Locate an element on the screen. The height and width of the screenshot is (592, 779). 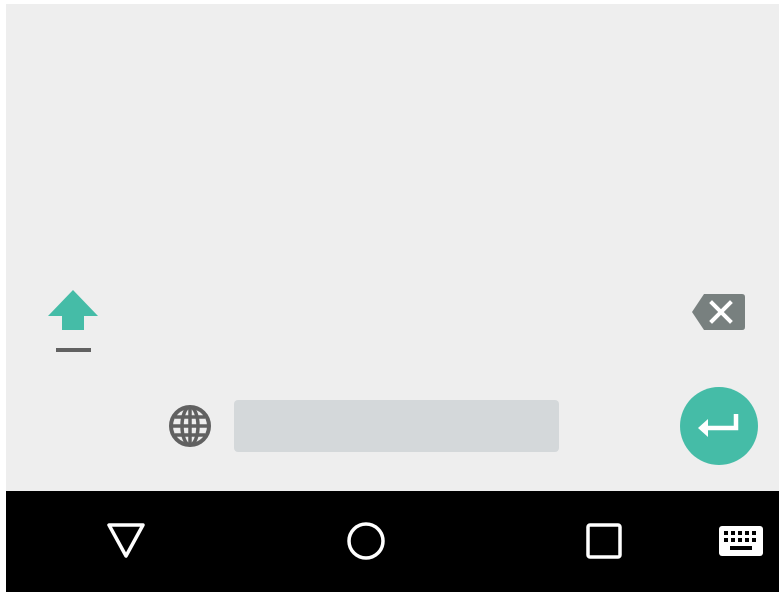
back-triangle-icon is located at coordinates (126, 540).